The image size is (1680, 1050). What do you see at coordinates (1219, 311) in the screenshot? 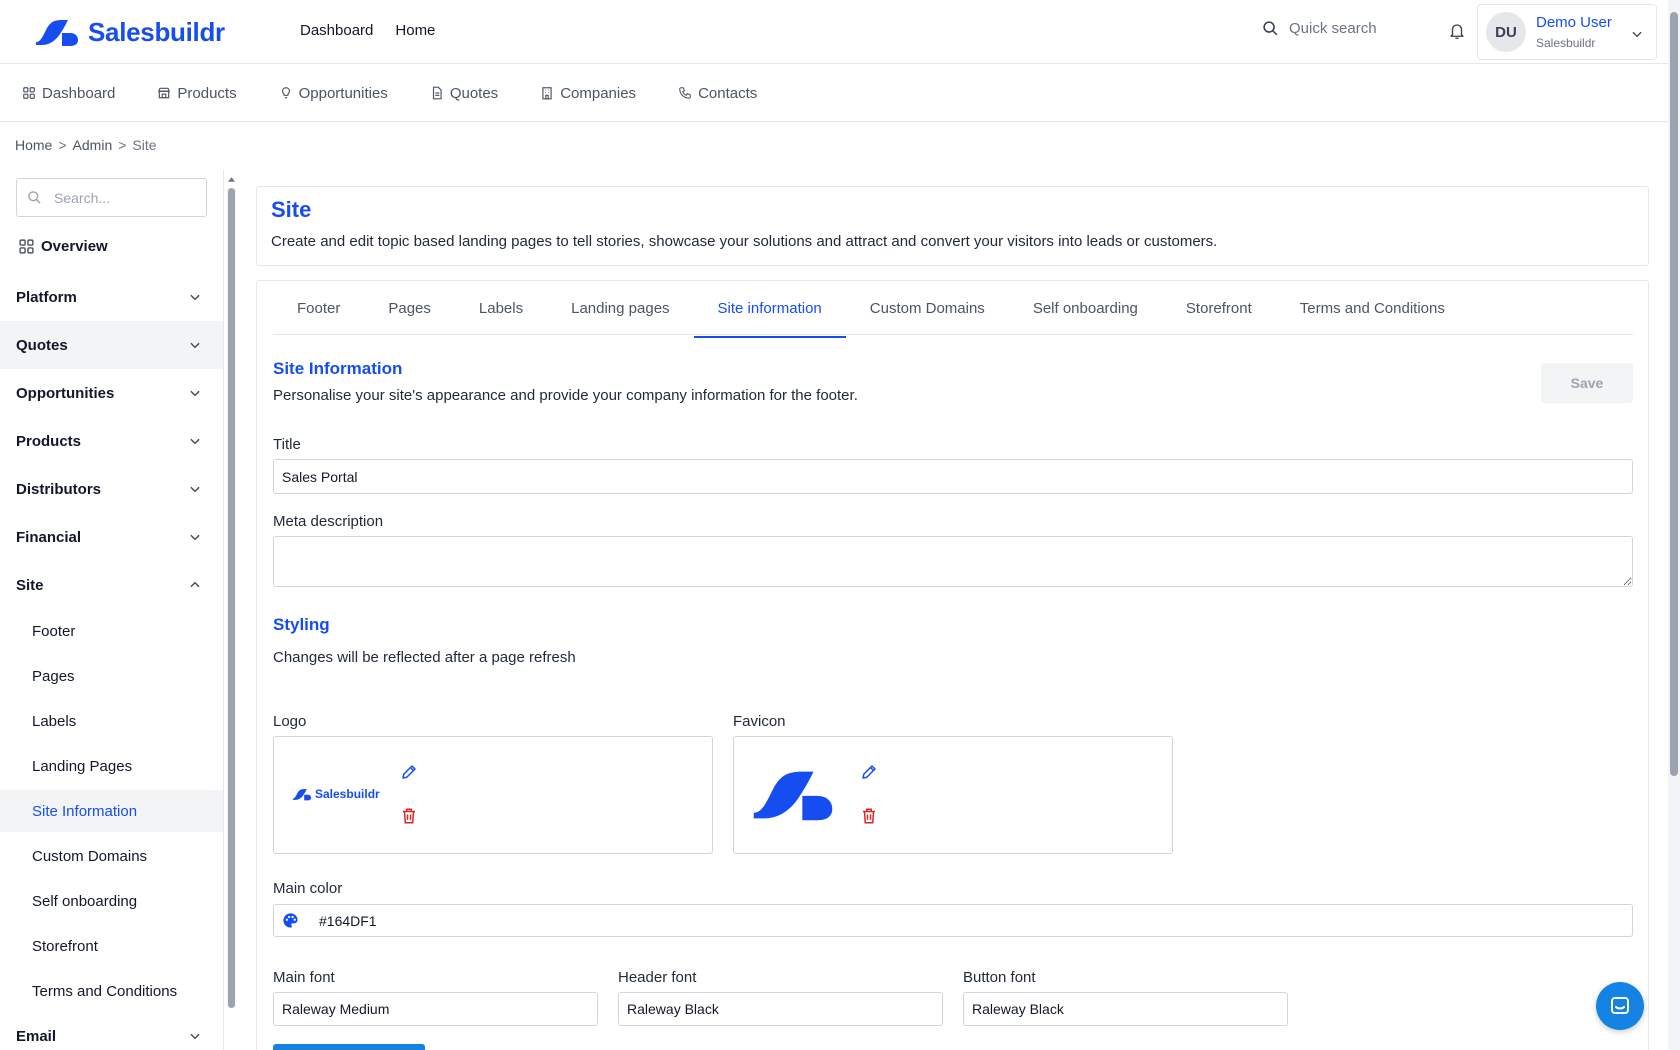
I see `tab-storefront: Storefront` at bounding box center [1219, 311].